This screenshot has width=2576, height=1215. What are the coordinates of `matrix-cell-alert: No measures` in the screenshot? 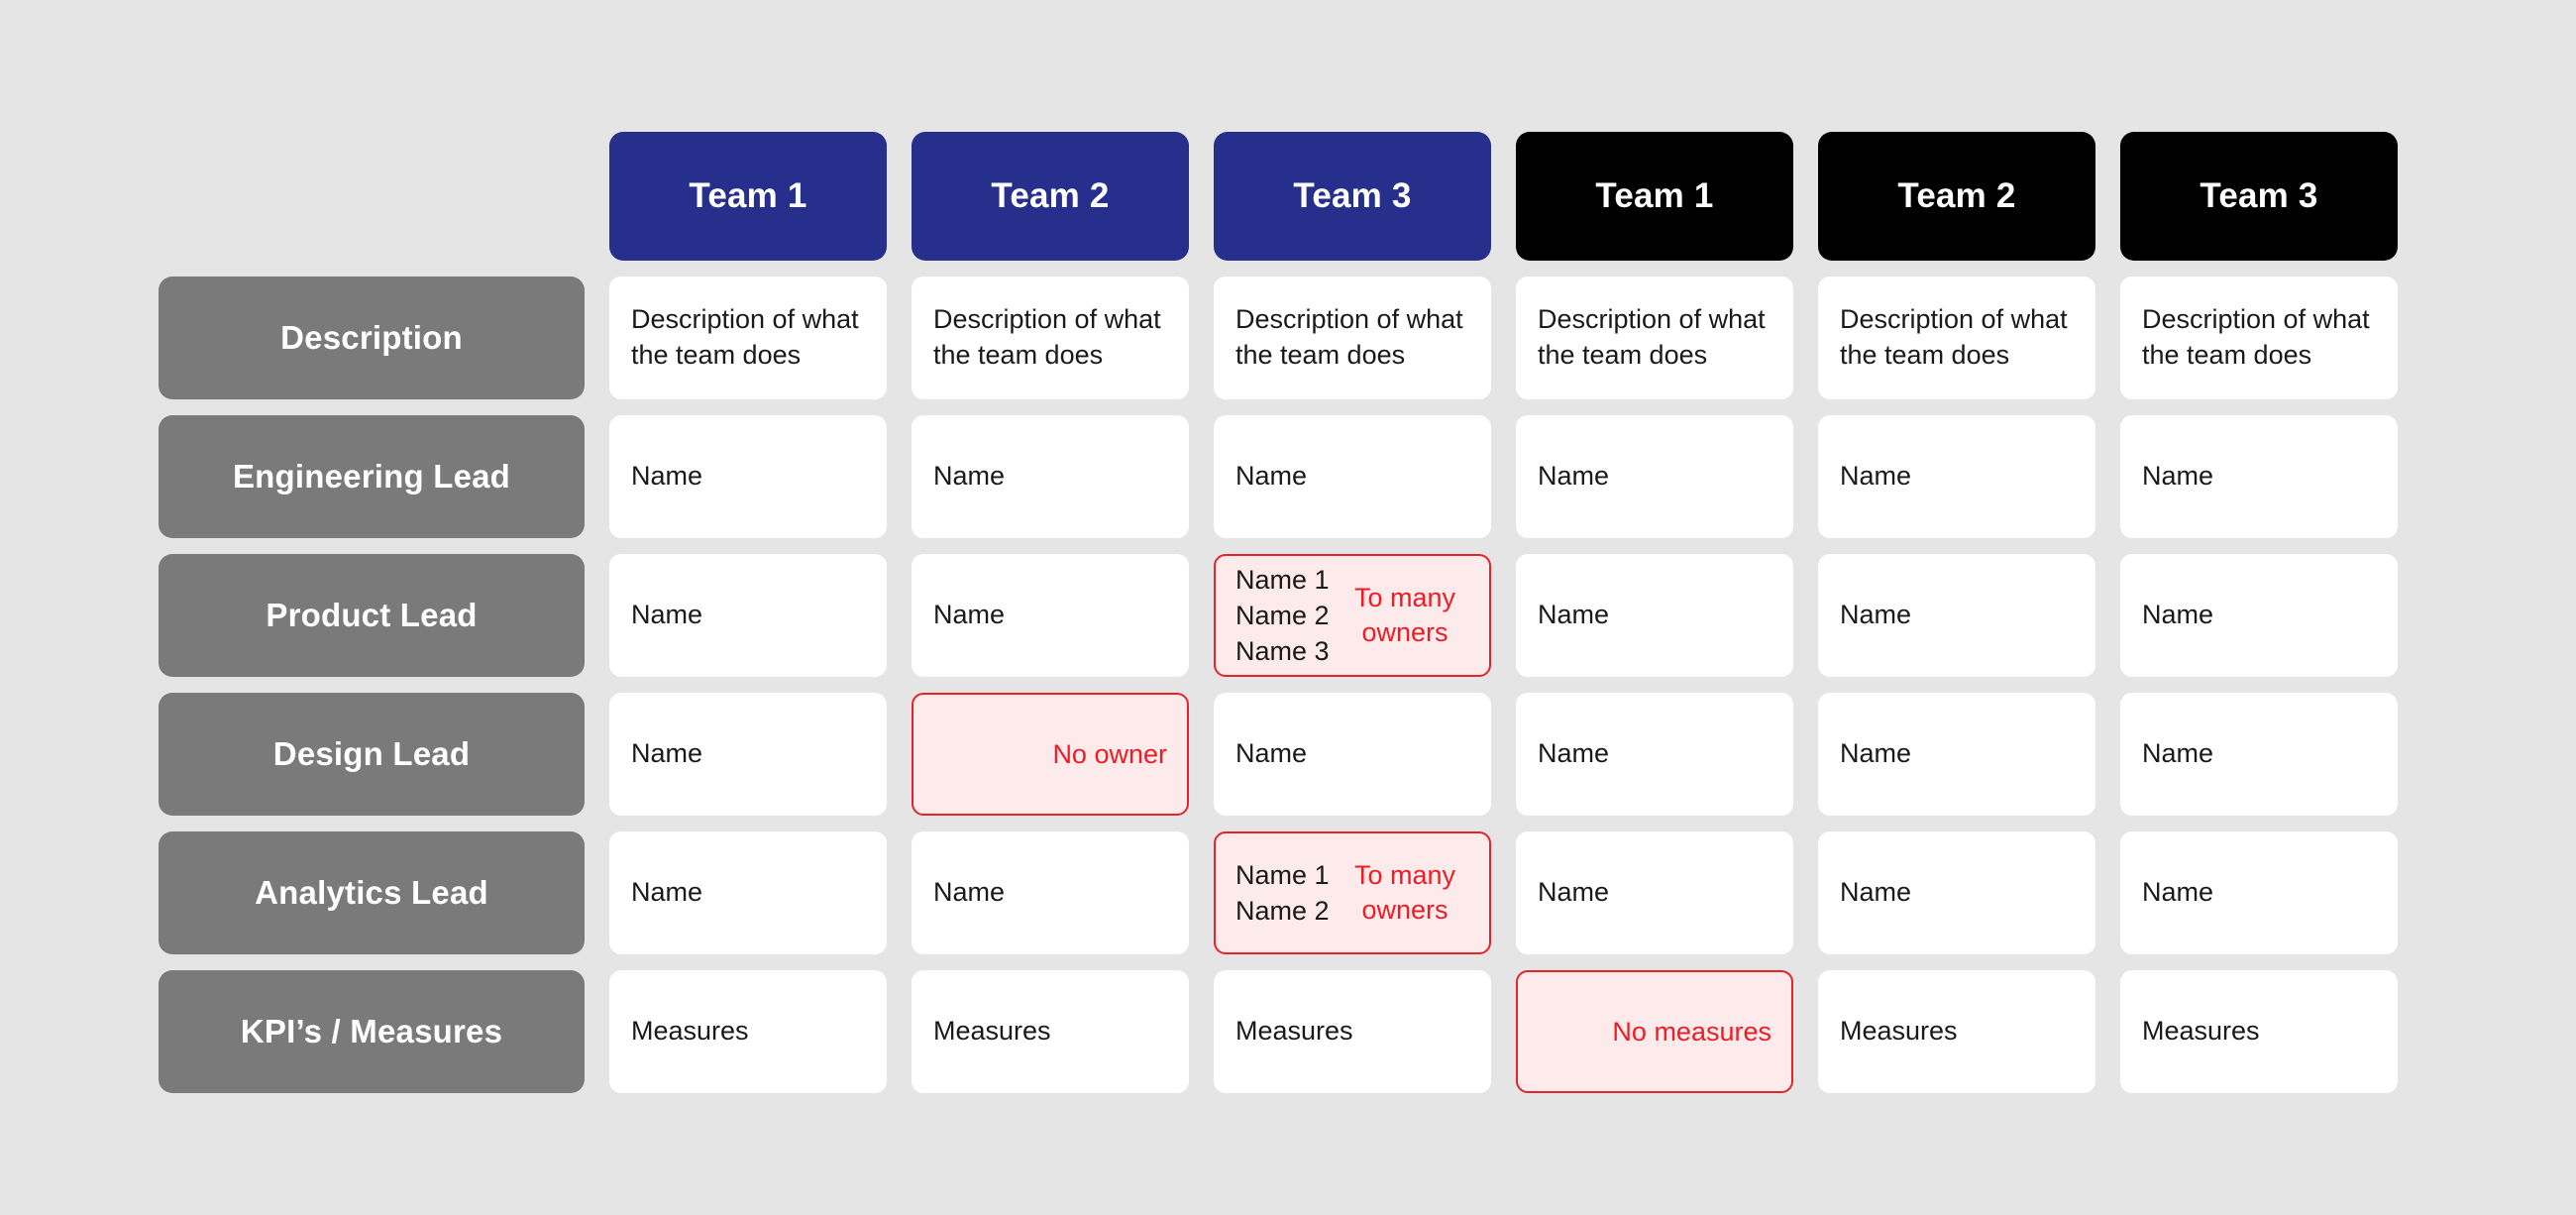 It's located at (1654, 1031).